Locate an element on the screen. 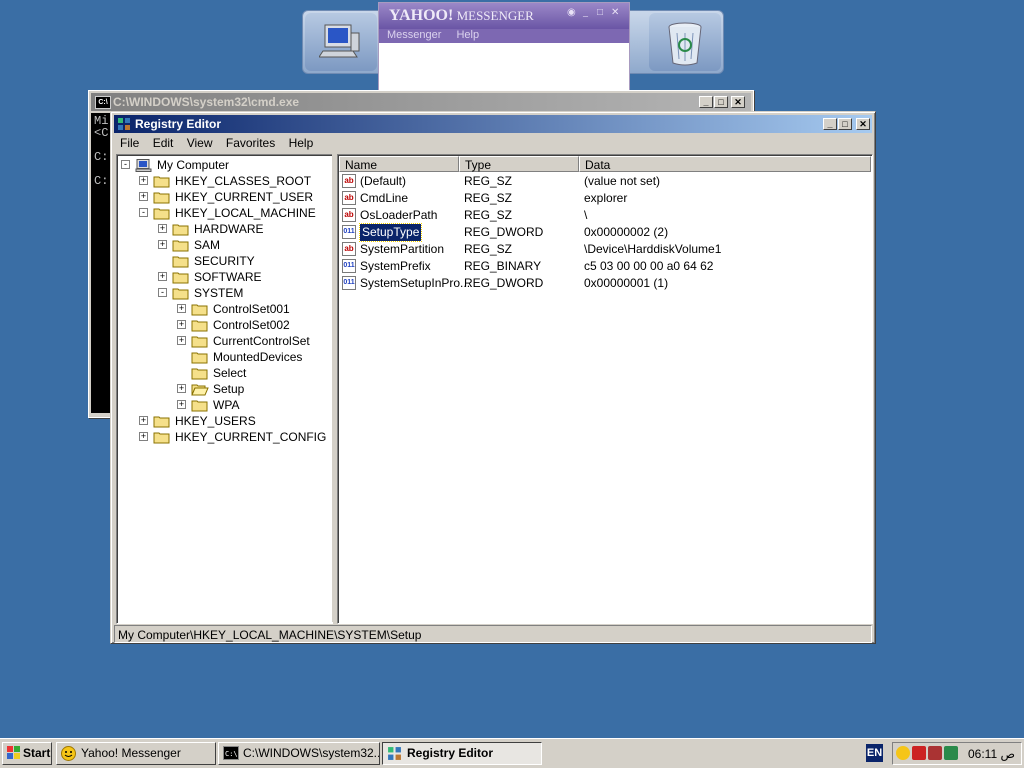  yahoo-menu-messenger: Messenger is located at coordinates (414, 35).